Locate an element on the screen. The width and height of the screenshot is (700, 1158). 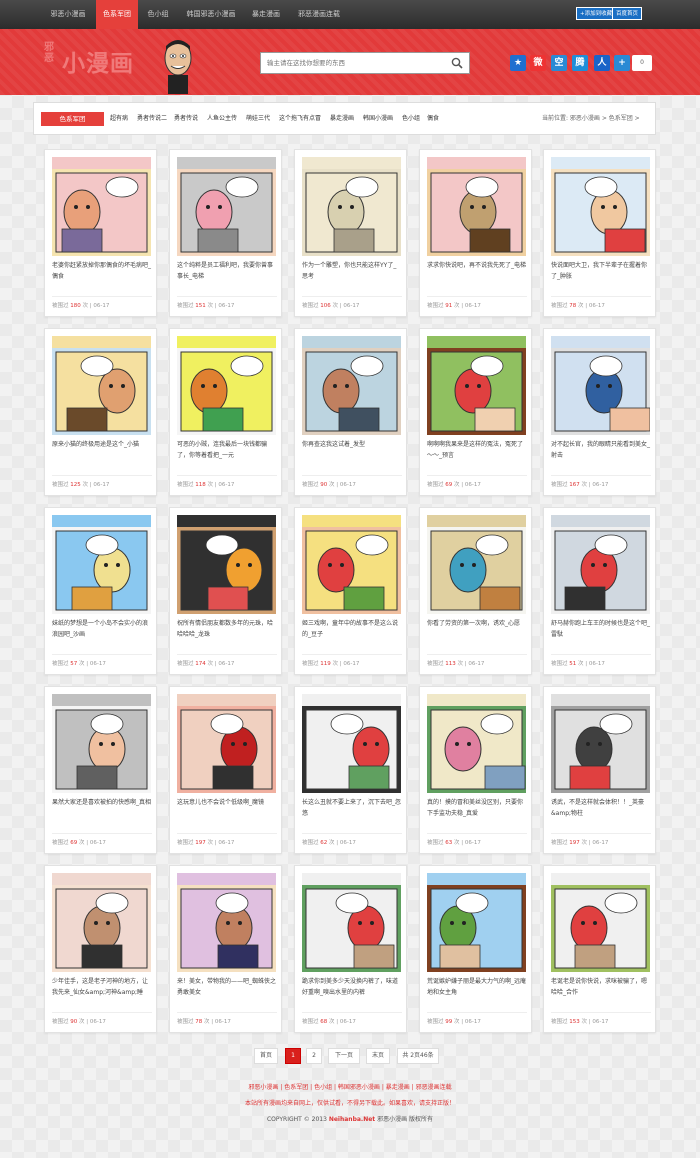
comic-title: 作为一个雕塑，你也只能这样YY了_思考 is located at coordinates (352, 273).